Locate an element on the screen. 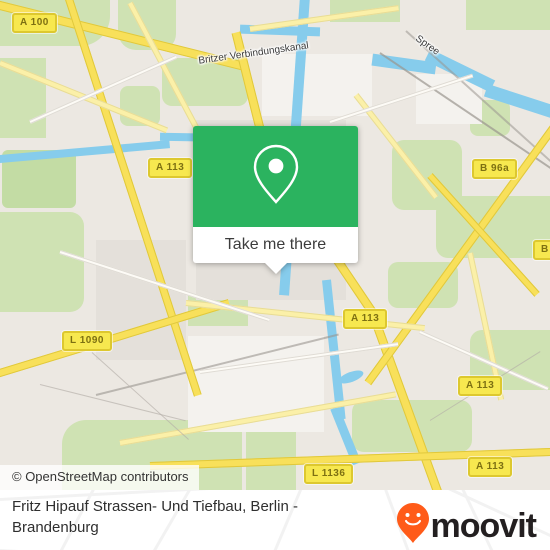  popup-card-header is located at coordinates (275, 176).